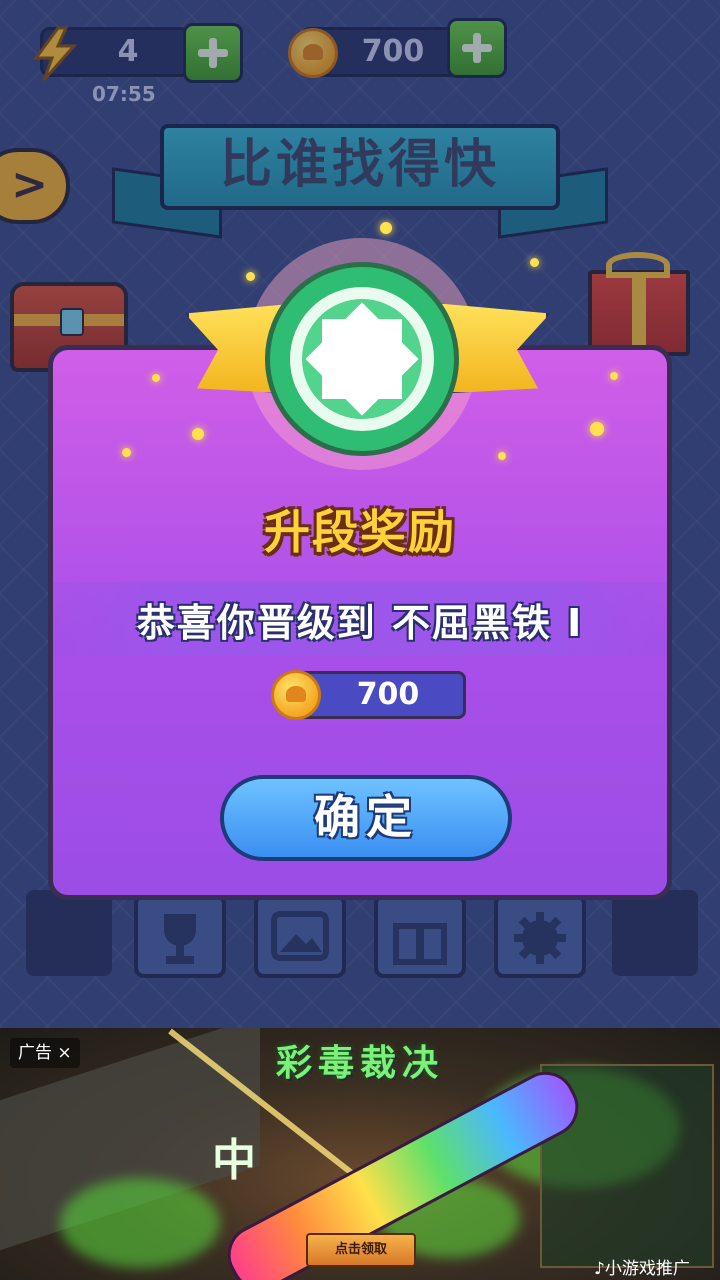  Describe the element at coordinates (45, 1053) in the screenshot. I see `ad-close-label: 广告 ×` at that location.